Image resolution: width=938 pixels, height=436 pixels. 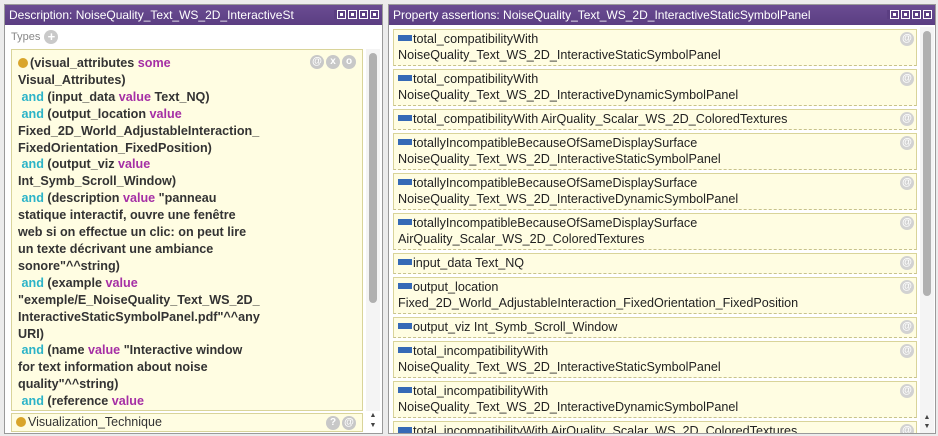 I want to click on expression-text: (description, so click(x=85, y=198).